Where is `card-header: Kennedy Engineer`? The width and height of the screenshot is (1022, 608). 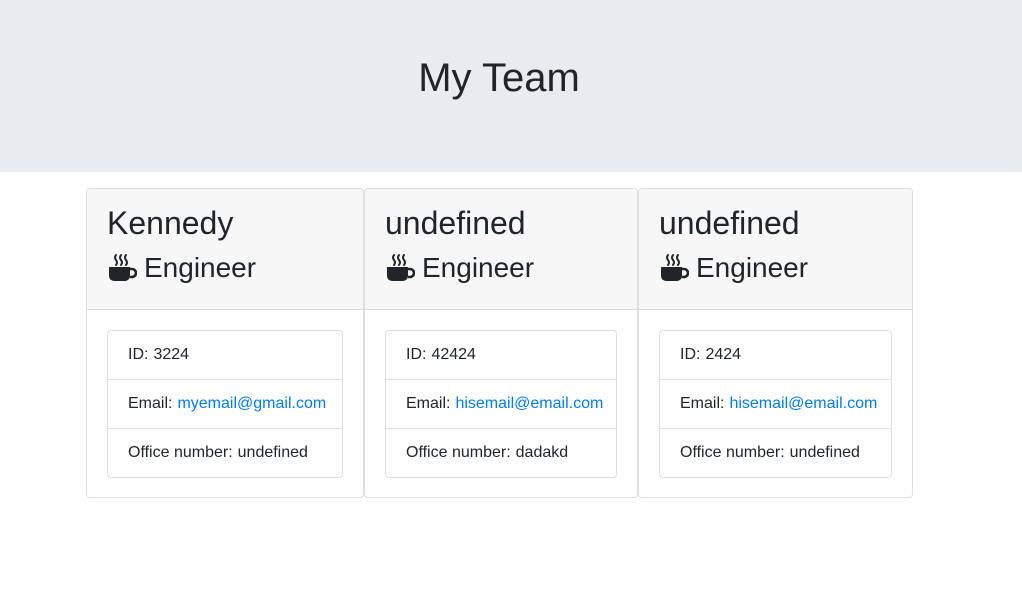
card-header: Kennedy Engineer is located at coordinates (225, 249).